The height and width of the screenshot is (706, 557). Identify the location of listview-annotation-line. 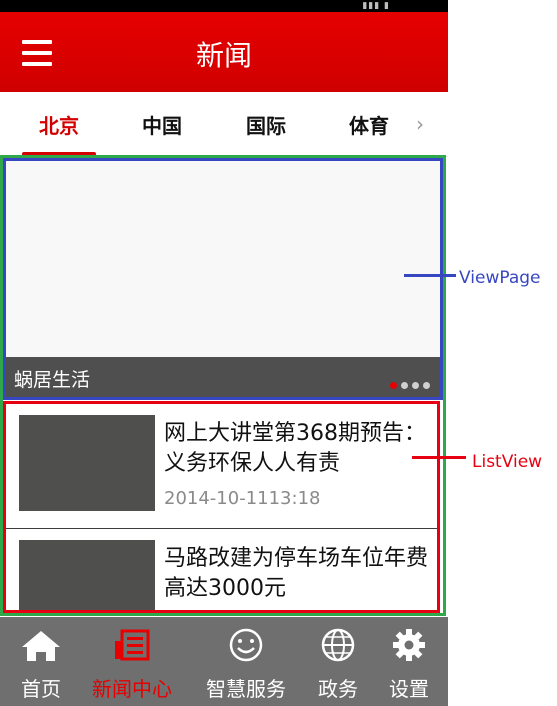
(439, 457).